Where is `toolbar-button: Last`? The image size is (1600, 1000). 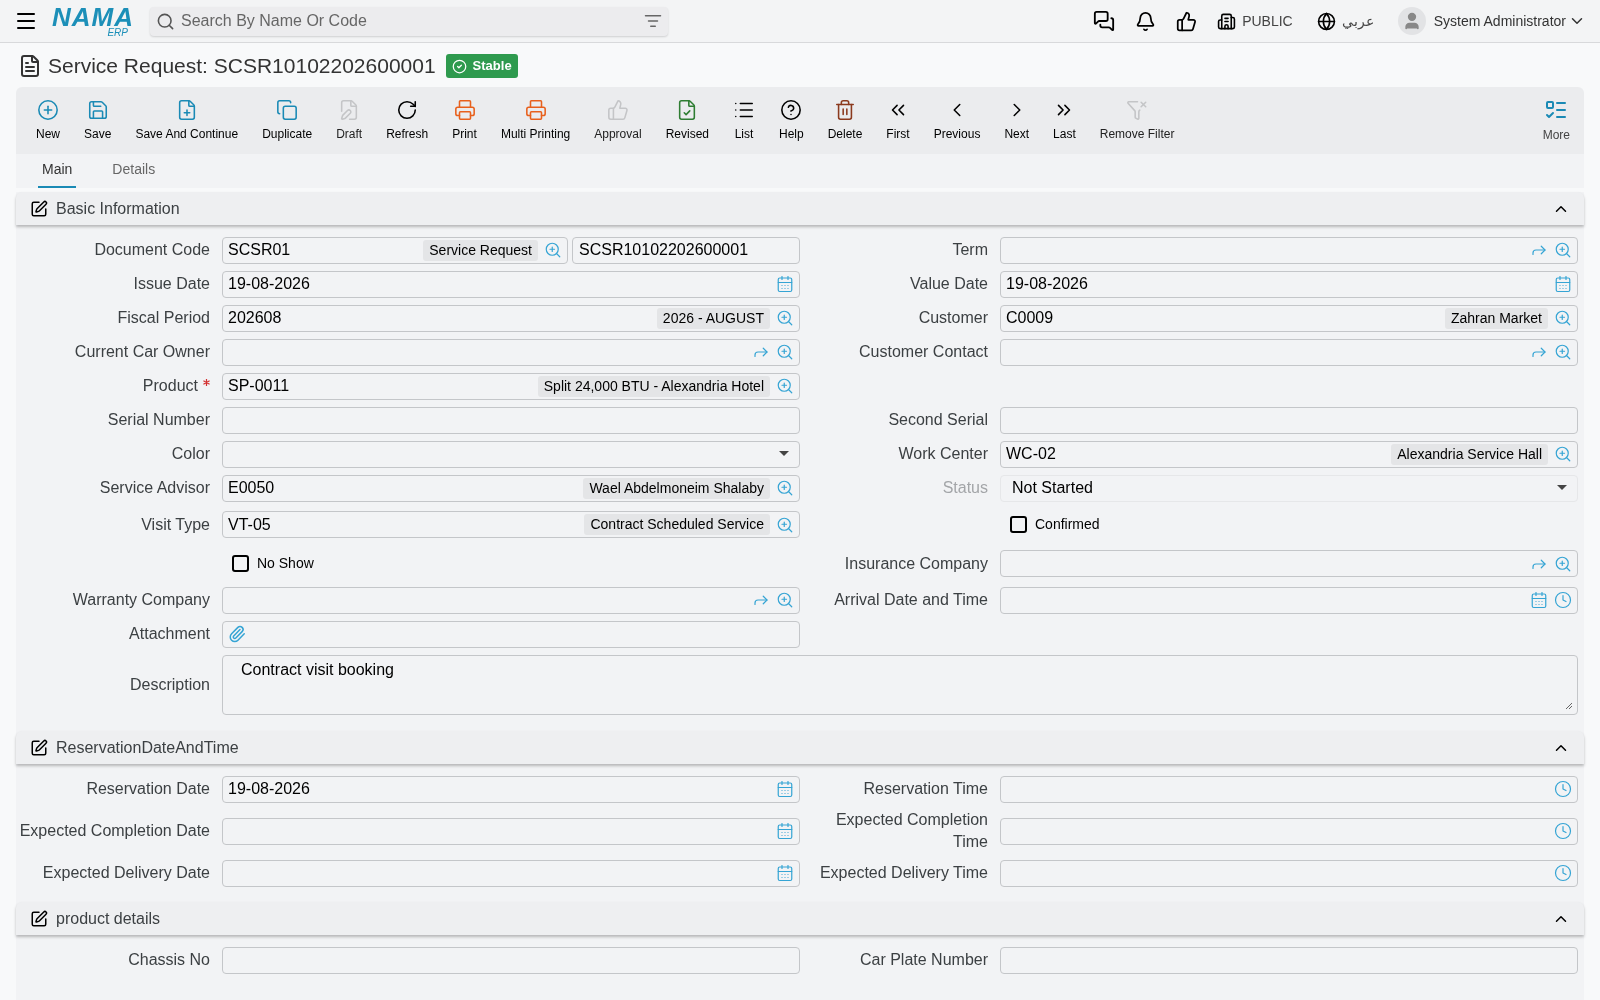
toolbar-button: Last is located at coordinates (1064, 120).